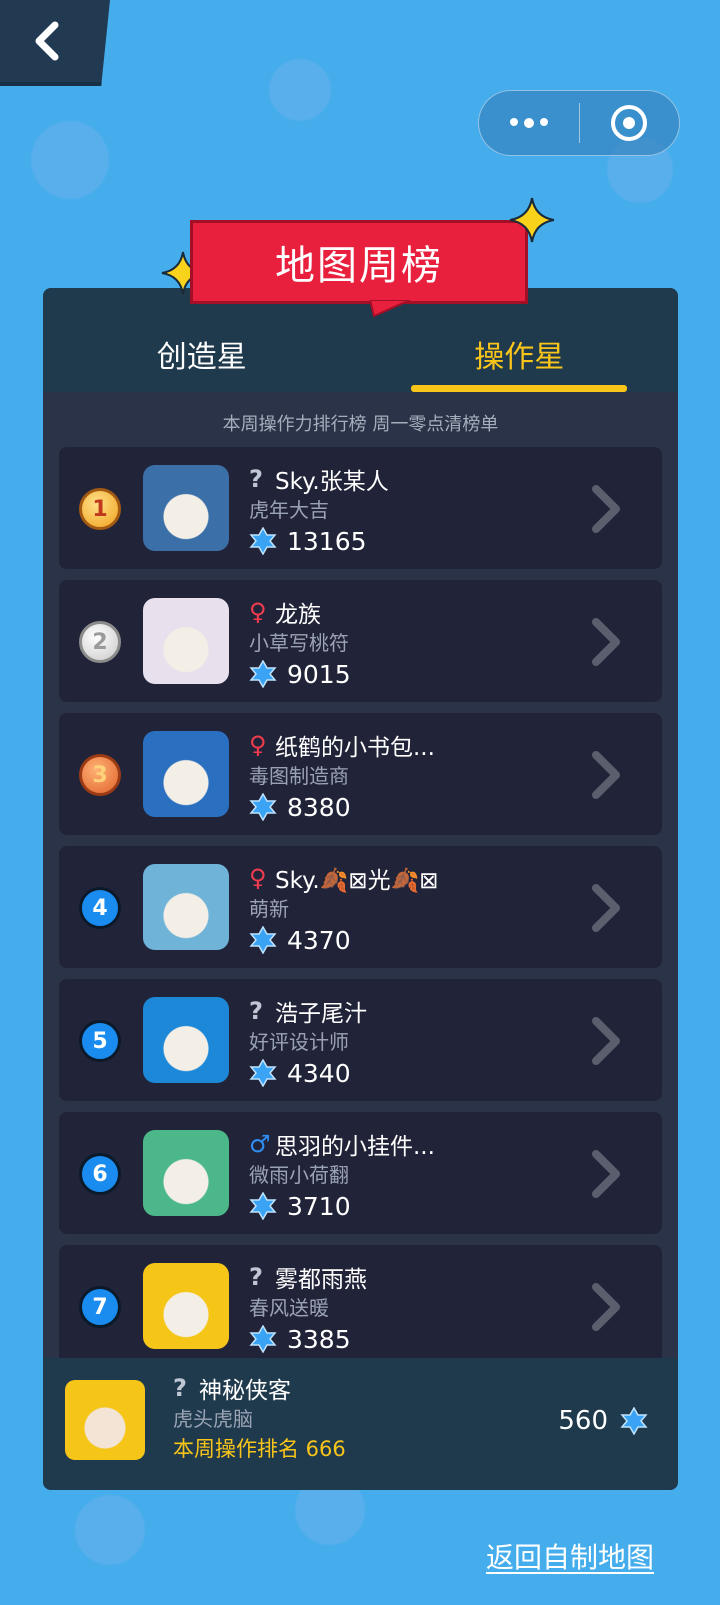 The height and width of the screenshot is (1605, 720). I want to click on player-name: Sky.张某人, so click(332, 482).